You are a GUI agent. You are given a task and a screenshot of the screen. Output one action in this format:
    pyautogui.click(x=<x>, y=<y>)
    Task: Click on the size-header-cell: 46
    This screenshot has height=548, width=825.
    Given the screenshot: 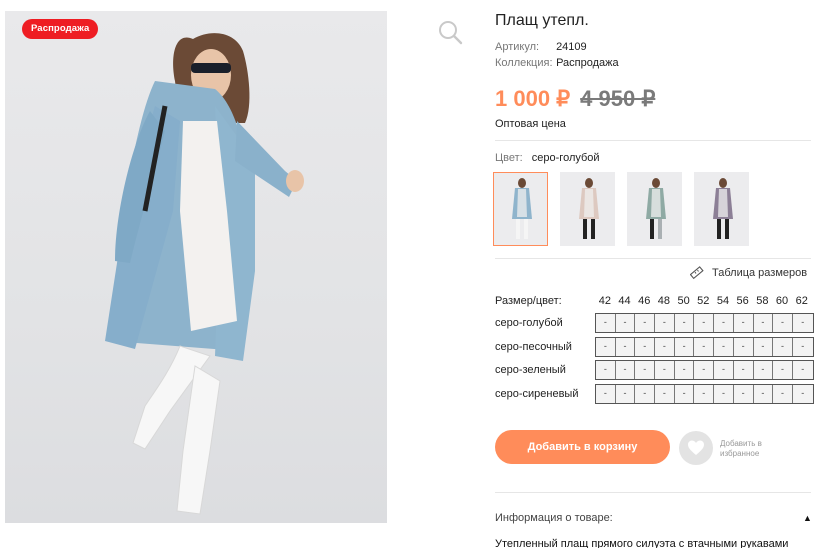 What is the action you would take?
    pyautogui.click(x=644, y=301)
    